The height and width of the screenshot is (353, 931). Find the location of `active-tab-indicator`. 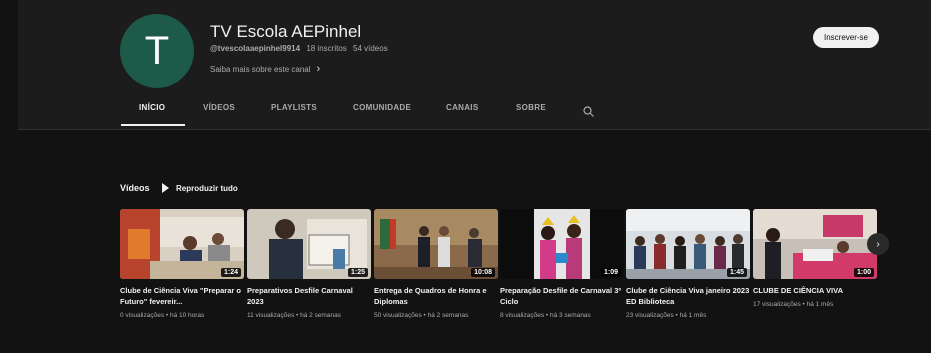

active-tab-indicator is located at coordinates (153, 125).